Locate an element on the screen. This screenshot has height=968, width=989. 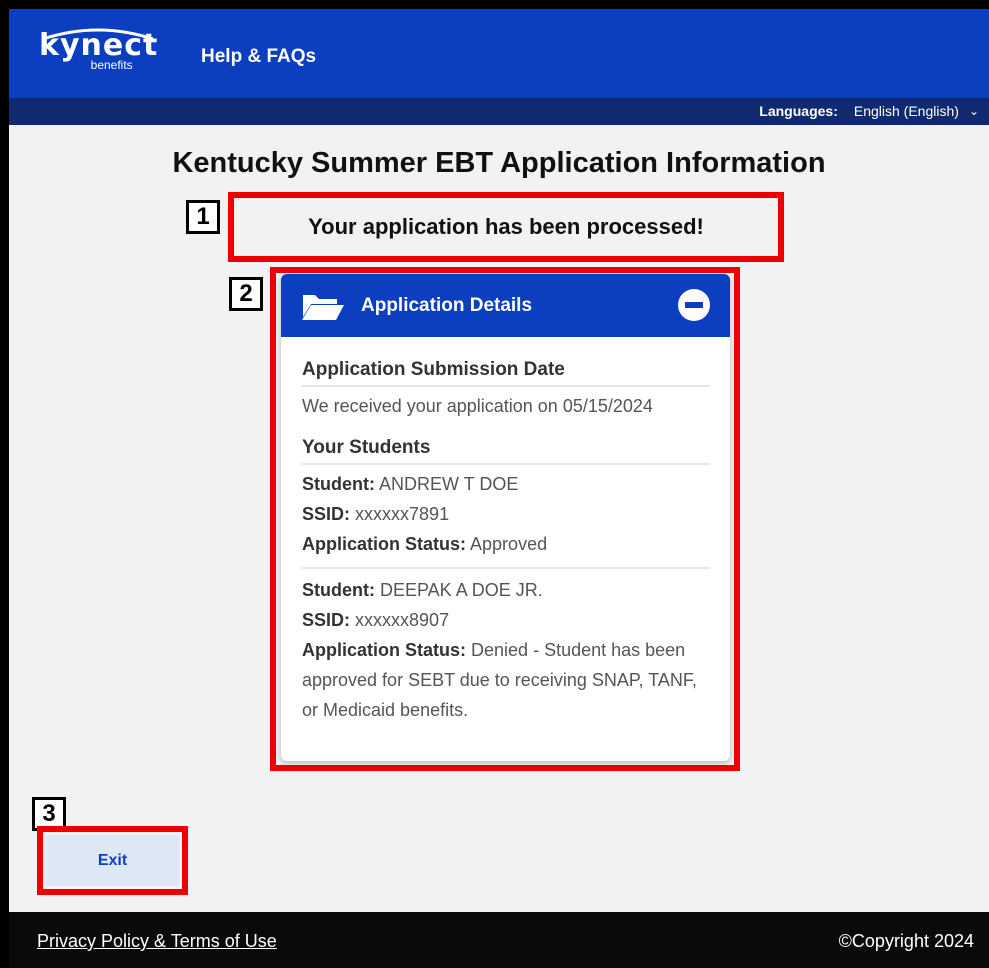
help-faqs-link: Help & FAQs is located at coordinates (258, 57).